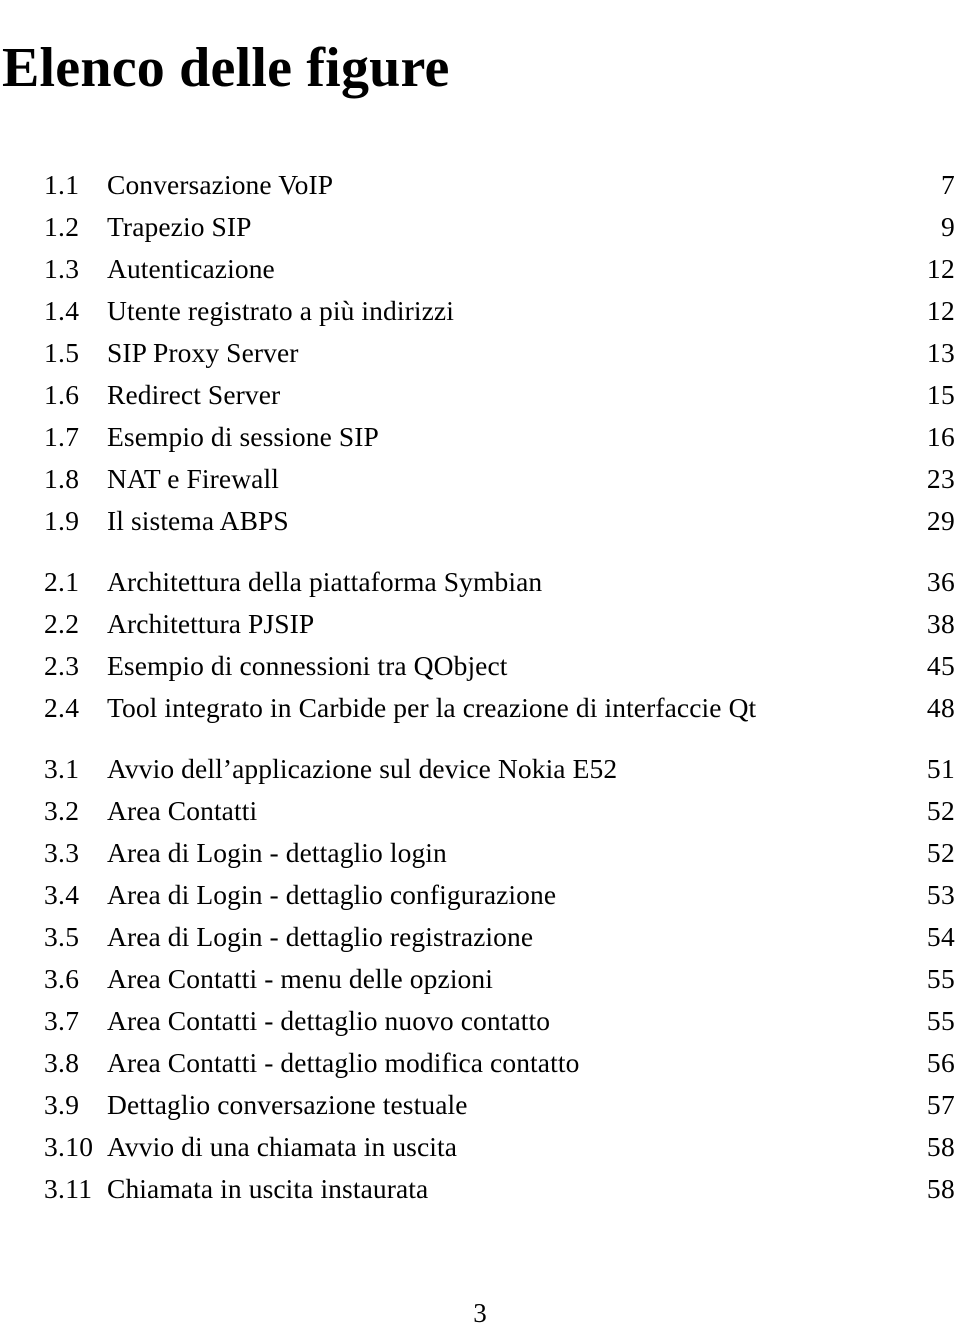  What do you see at coordinates (947, 226) in the screenshot?
I see `lof-entry-page-number: 9` at bounding box center [947, 226].